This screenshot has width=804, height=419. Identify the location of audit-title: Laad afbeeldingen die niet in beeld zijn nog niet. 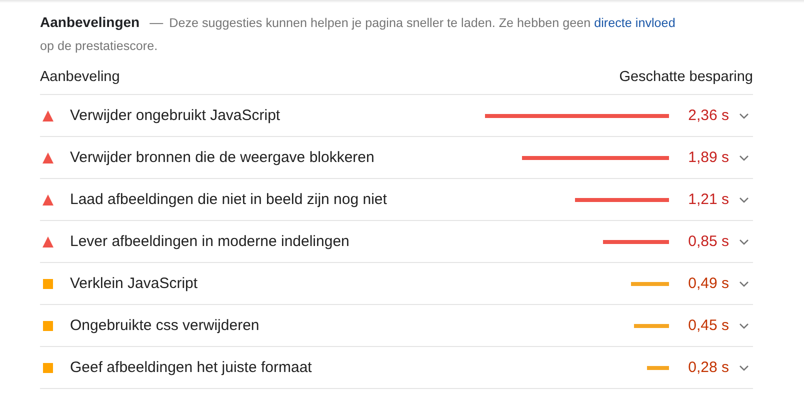
(229, 199).